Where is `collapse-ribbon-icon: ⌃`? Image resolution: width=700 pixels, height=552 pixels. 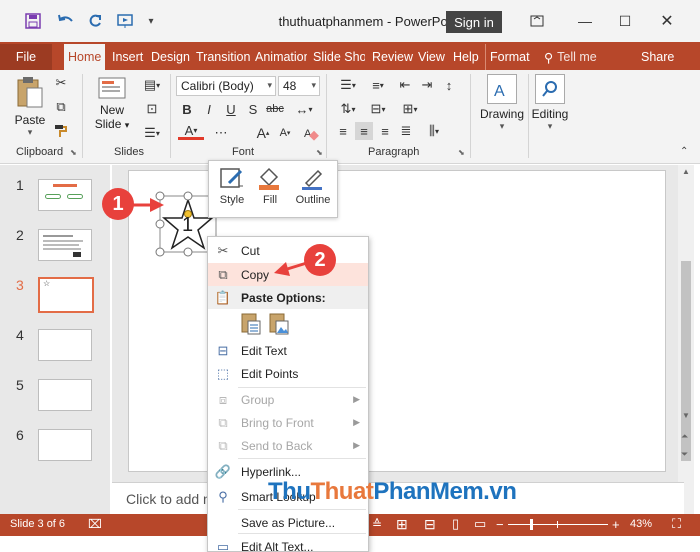
collapse-ribbon-icon: ⌃ is located at coordinates (684, 151).